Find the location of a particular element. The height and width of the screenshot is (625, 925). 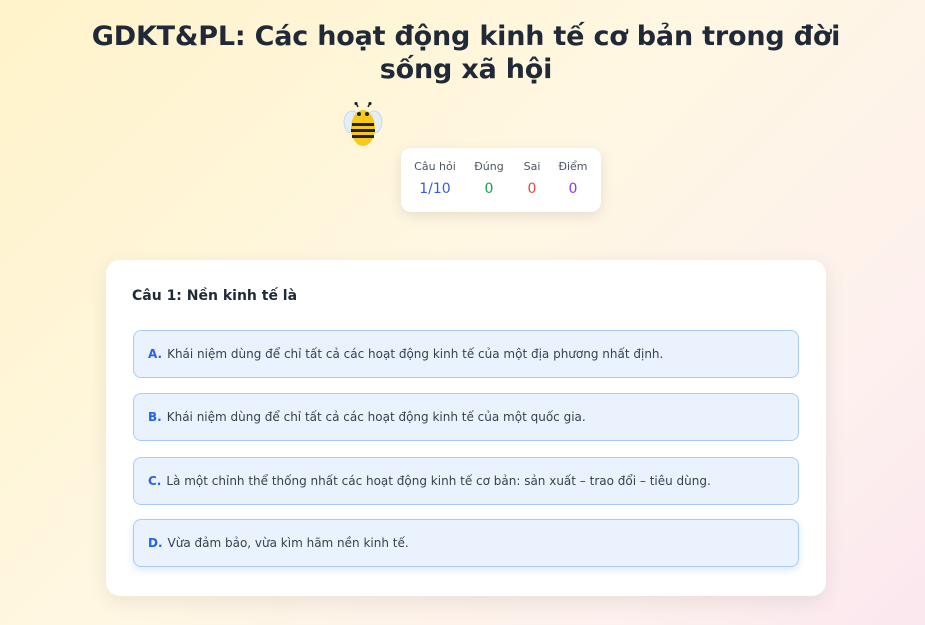

stat-score-value: 0 is located at coordinates (573, 189).